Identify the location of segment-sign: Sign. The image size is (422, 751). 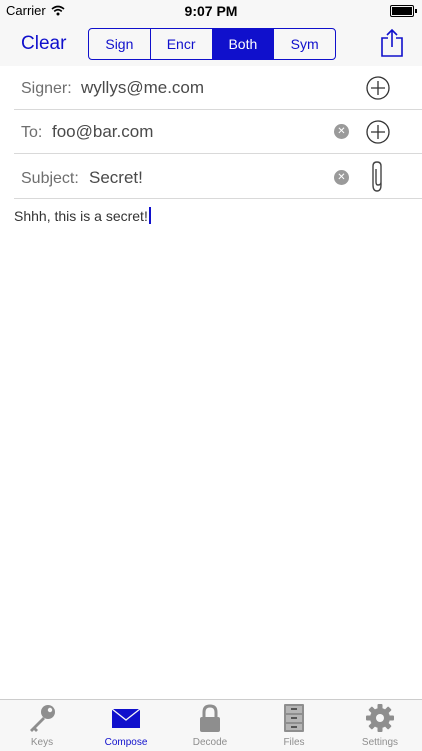
(119, 44).